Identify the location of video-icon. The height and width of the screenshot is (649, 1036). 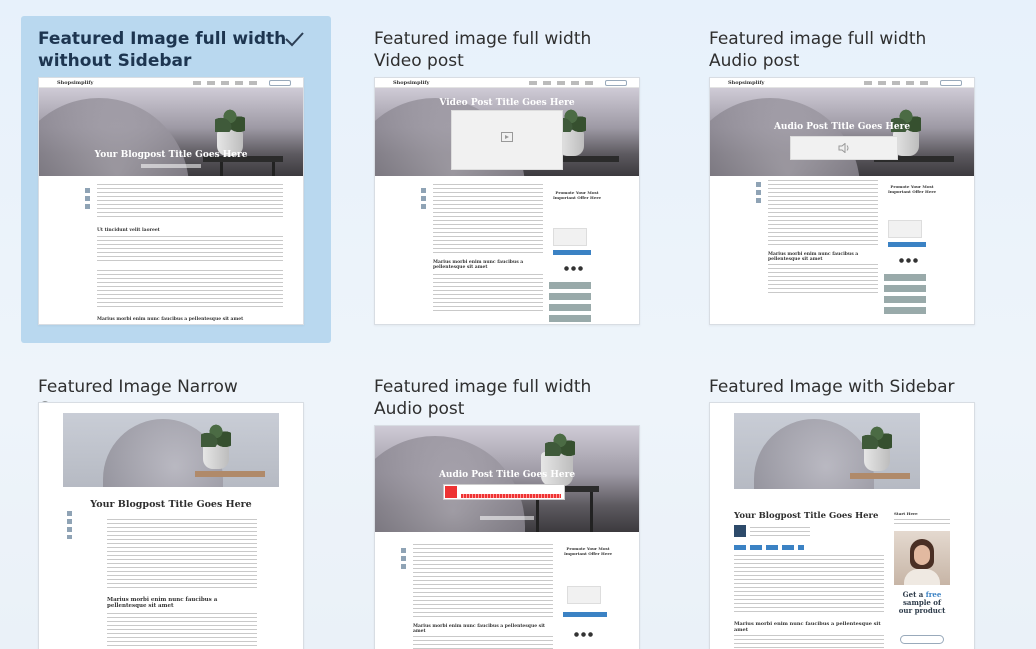
(507, 137).